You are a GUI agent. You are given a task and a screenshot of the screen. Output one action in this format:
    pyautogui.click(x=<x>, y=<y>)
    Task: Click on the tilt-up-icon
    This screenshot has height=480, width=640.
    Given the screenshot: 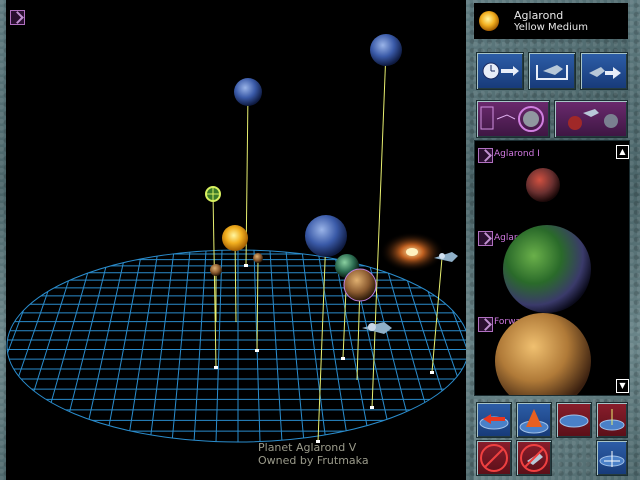 What is the action you would take?
    pyautogui.click(x=534, y=421)
    